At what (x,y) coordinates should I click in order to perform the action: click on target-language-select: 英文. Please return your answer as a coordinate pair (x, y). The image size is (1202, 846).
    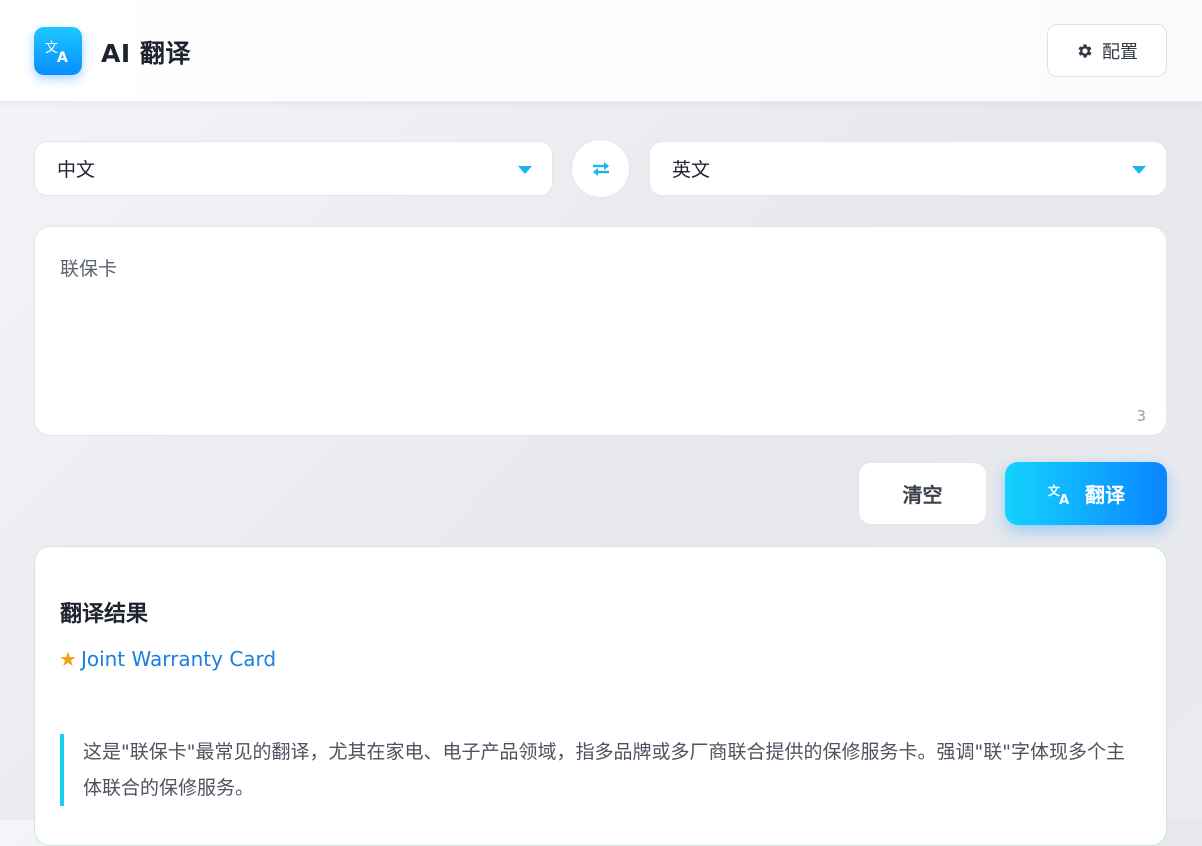
    Looking at the image, I should click on (908, 168).